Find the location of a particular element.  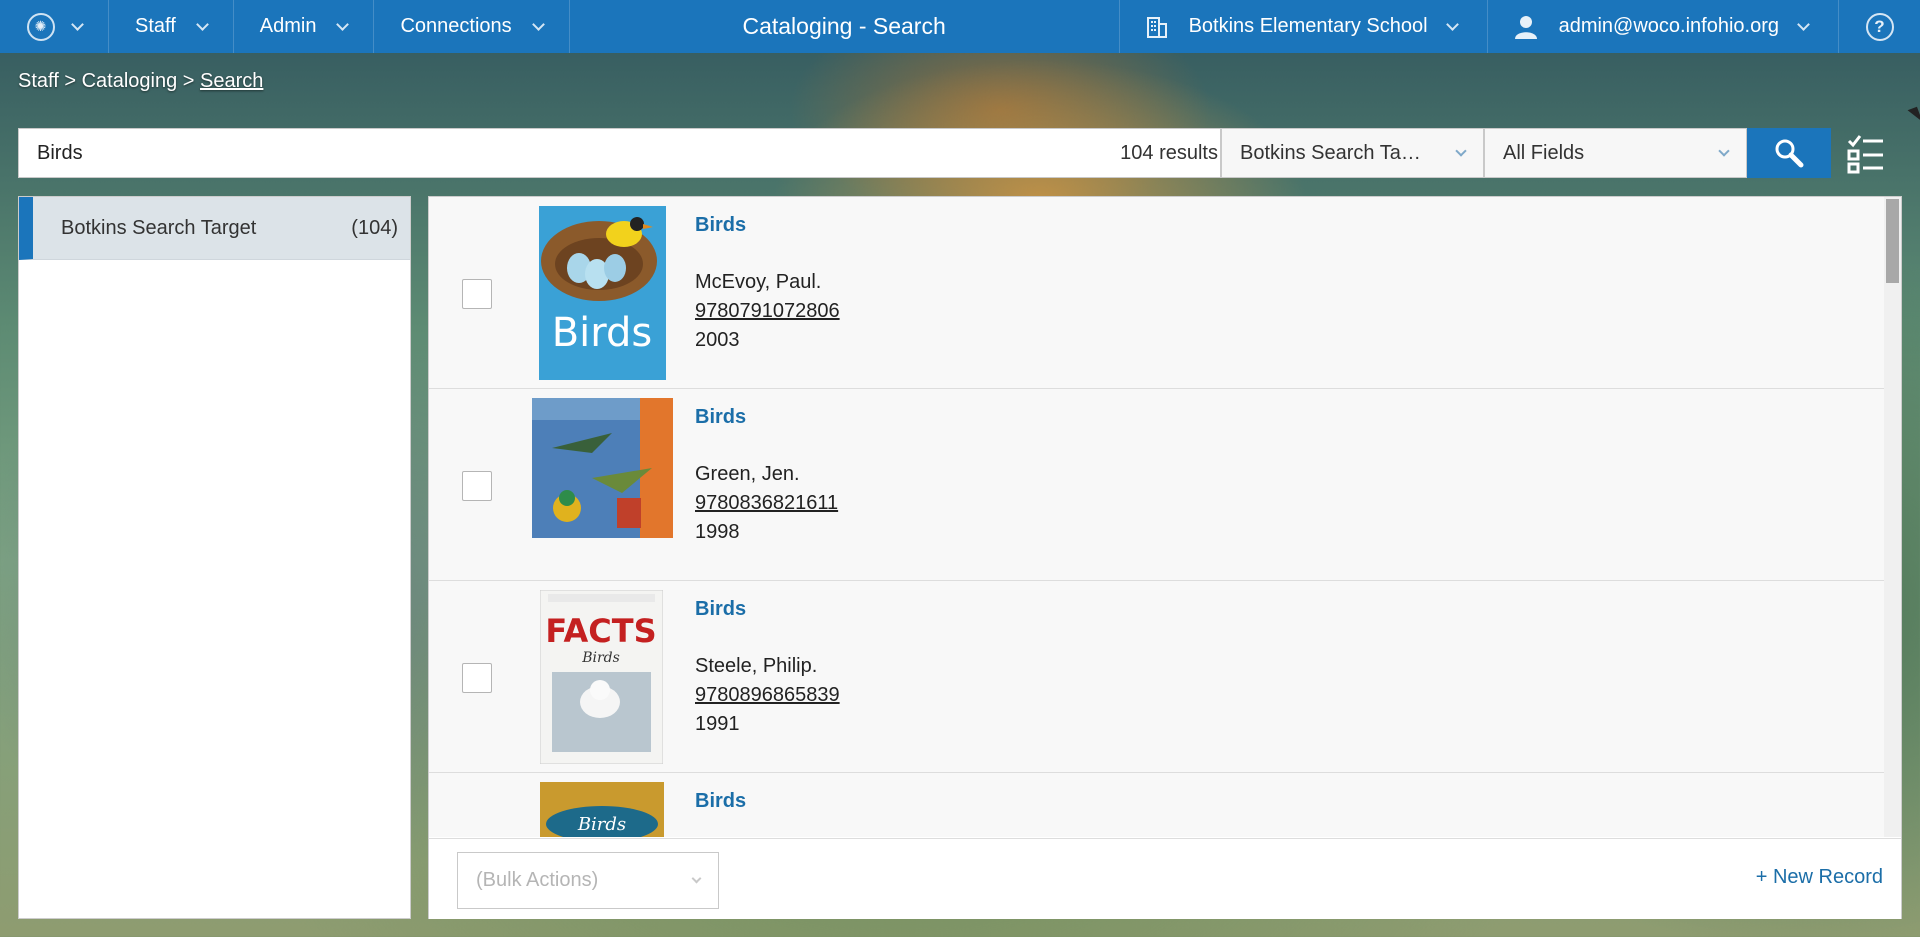

result-author: Green, Jen. is located at coordinates (747, 474).